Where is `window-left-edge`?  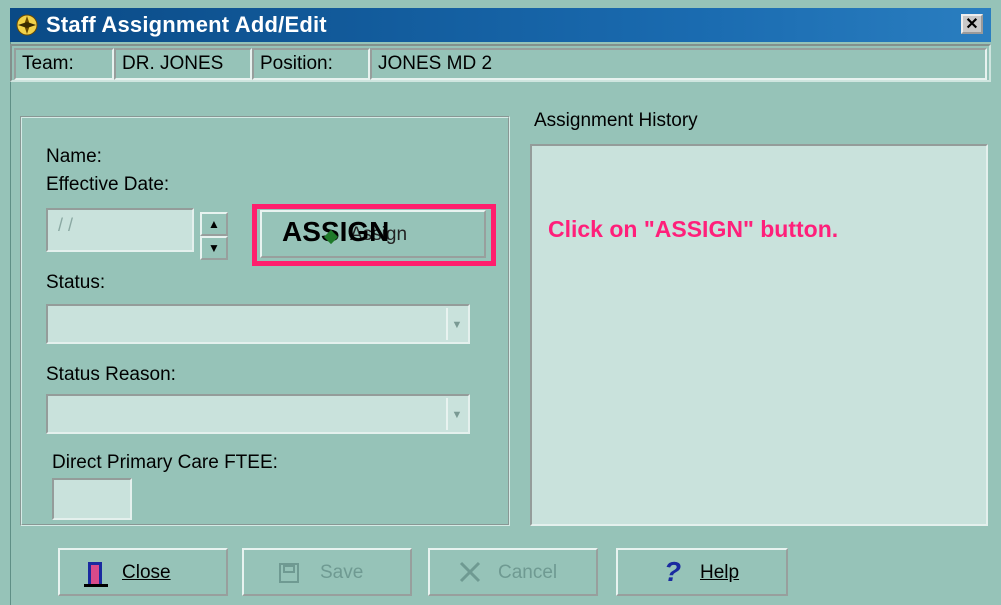
window-left-edge is located at coordinates (5, 322).